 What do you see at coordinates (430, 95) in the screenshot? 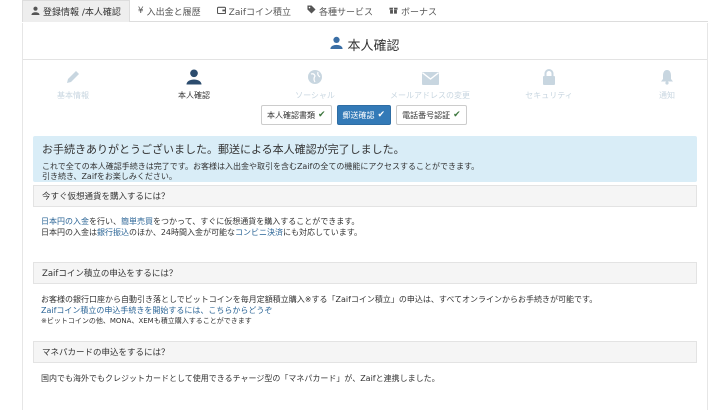
I see `step-label: メールアドレスの変更` at bounding box center [430, 95].